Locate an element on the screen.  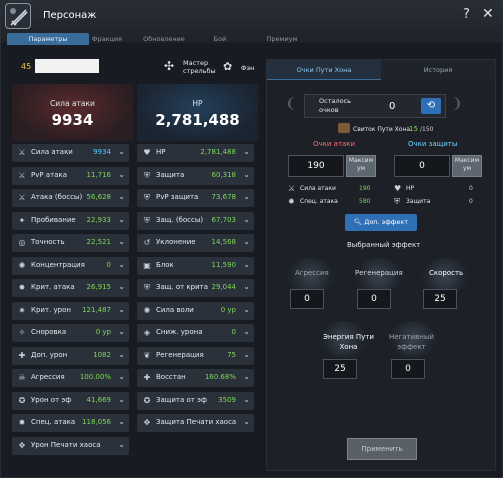
tab-premium: Премиум is located at coordinates (282, 39).